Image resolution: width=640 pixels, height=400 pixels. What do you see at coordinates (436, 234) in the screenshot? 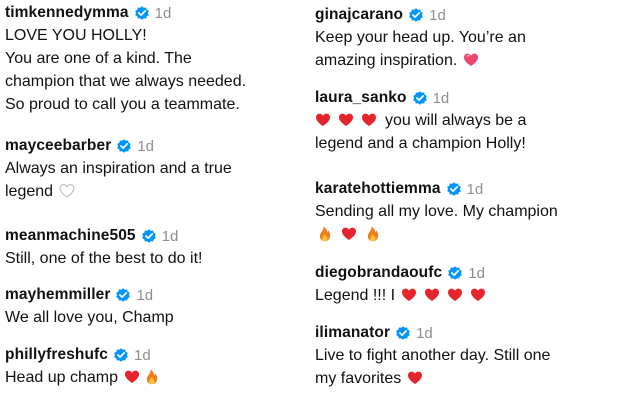
I see `comment-emoji-line` at bounding box center [436, 234].